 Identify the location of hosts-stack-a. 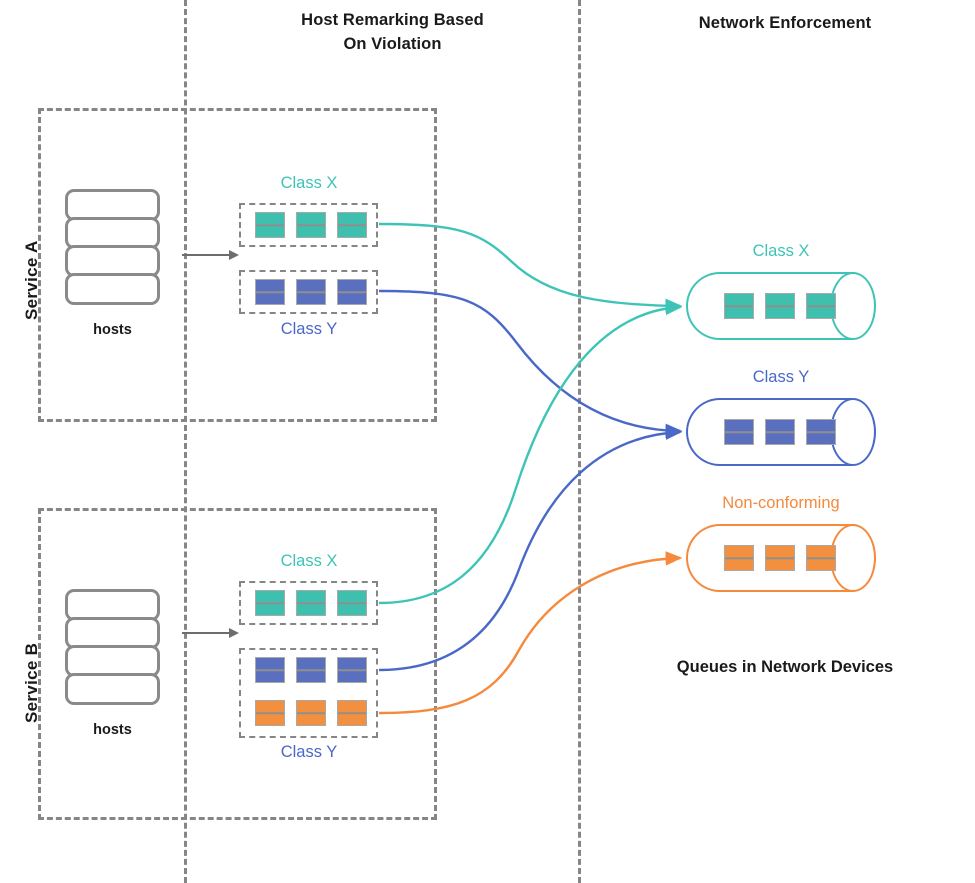
(112, 248).